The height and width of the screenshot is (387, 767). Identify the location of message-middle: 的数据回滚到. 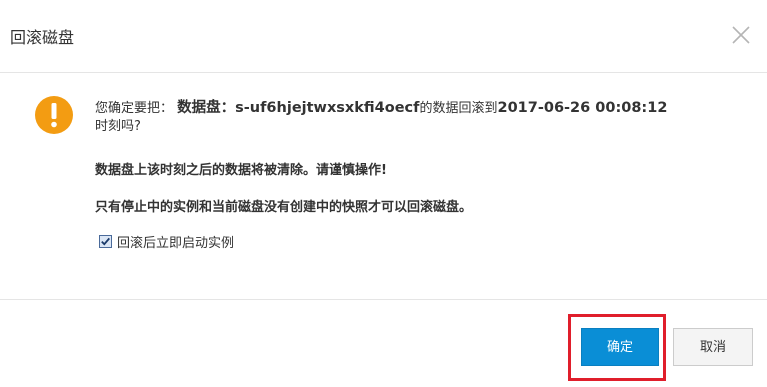
(458, 108).